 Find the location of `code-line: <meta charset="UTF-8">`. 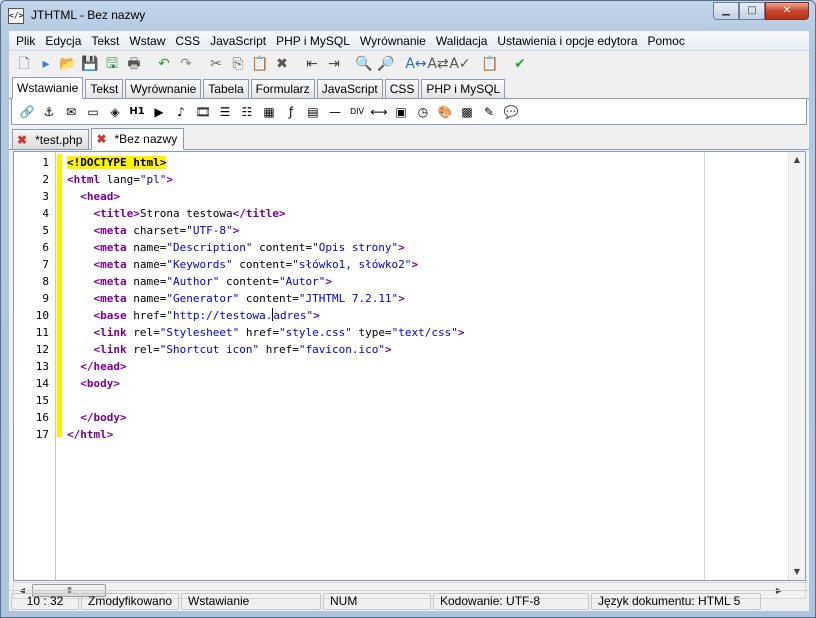

code-line: <meta charset="UTF-8"> is located at coordinates (153, 230).